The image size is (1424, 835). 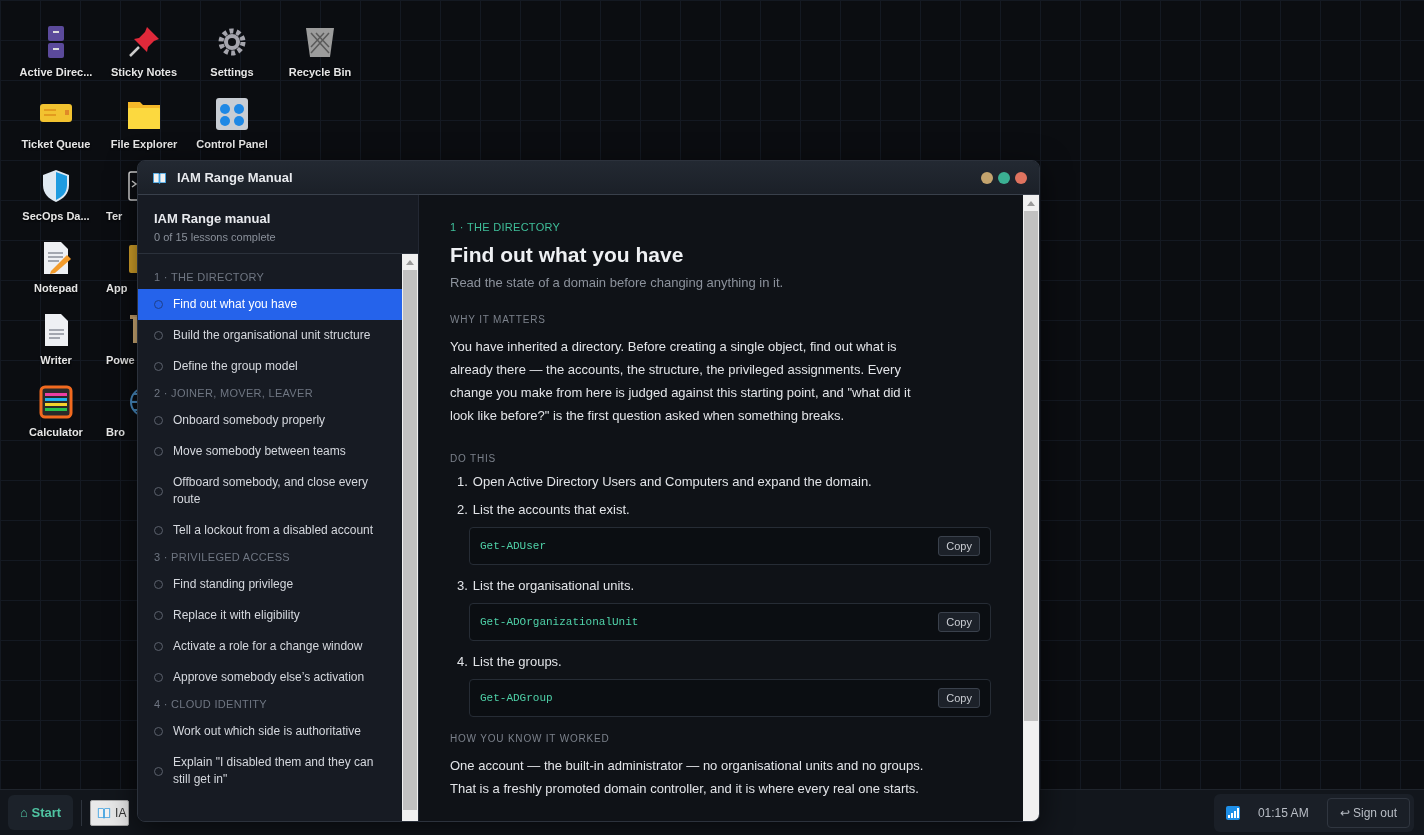 What do you see at coordinates (681, 381) in the screenshot?
I see `paragraph: You have inherited a directory. Before creating a single object, find out what is already there — the accounts, the structure, the privileged assignments. Every change you make from here is judged against this starting point, and "what did it look like before?" is the first question asked when something breaks.` at bounding box center [681, 381].